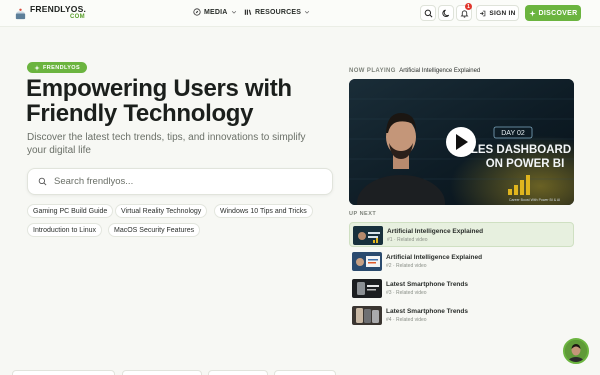  I want to click on avatar, so click(576, 351).